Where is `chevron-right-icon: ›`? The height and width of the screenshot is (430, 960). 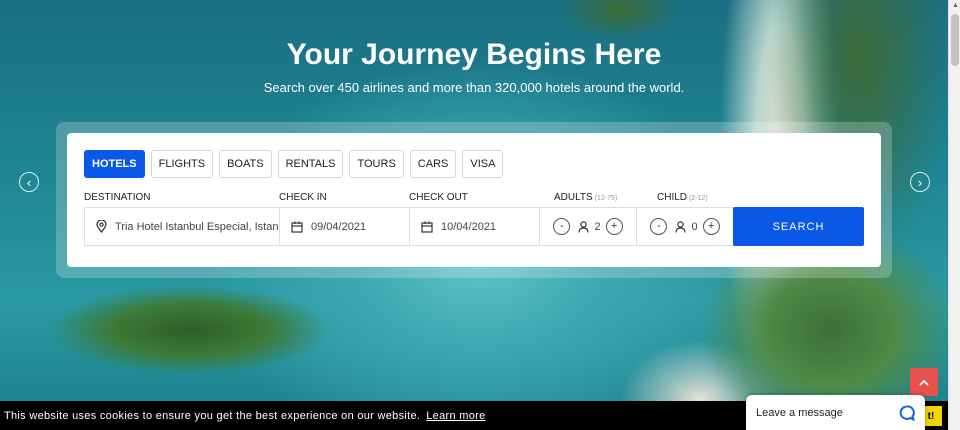
chevron-right-icon: › is located at coordinates (920, 182).